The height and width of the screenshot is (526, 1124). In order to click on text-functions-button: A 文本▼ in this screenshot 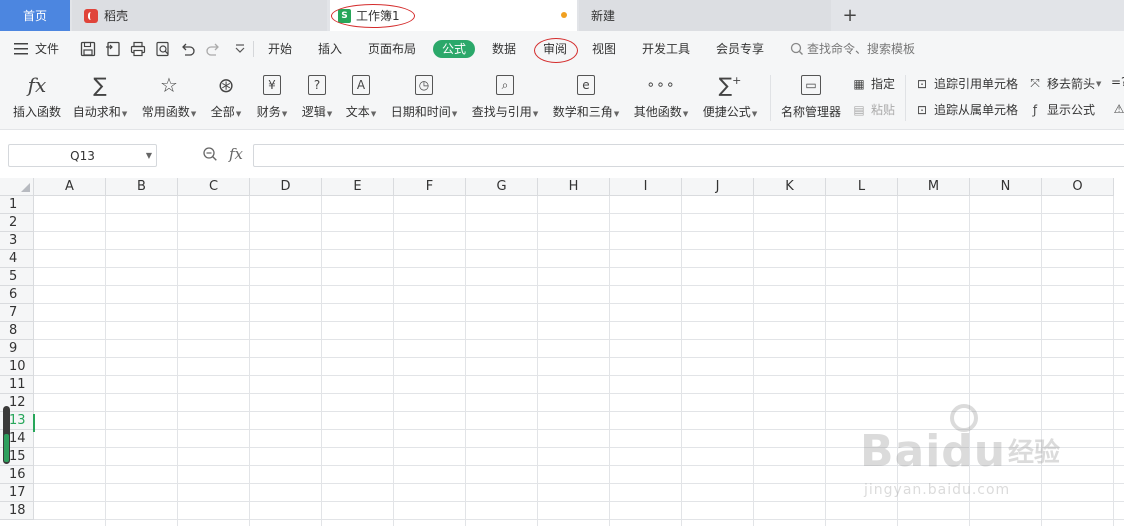, I will do `click(361, 95)`.